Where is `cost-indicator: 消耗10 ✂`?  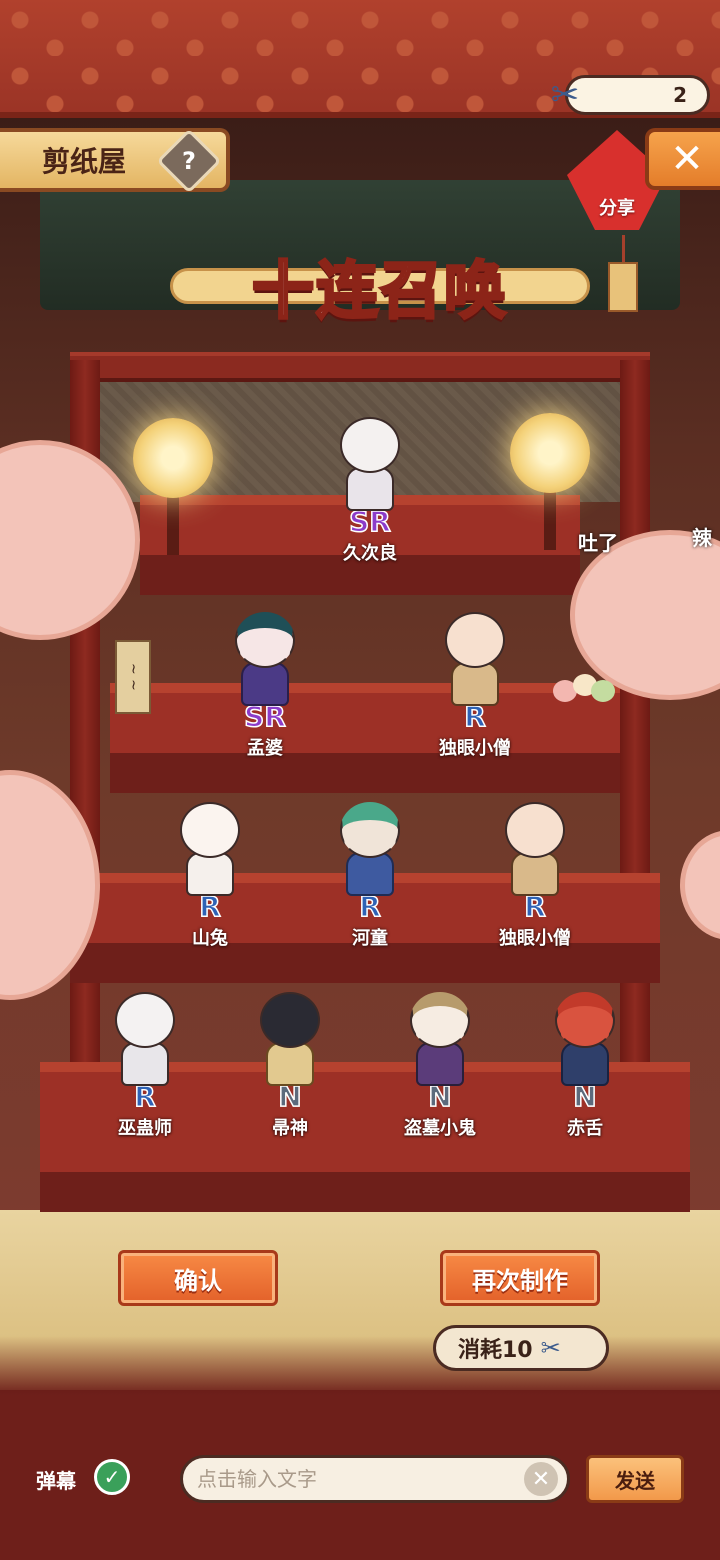 cost-indicator: 消耗10 ✂ is located at coordinates (521, 1348).